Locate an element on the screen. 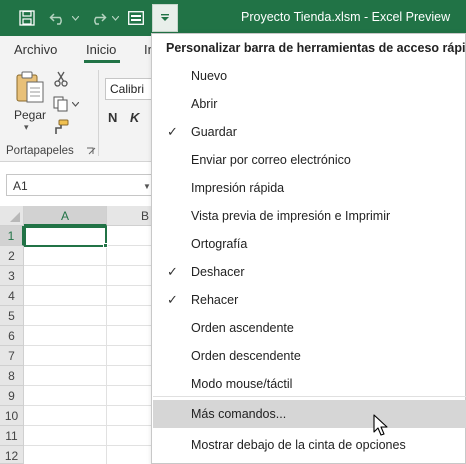  row-header: 11 is located at coordinates (12, 436).